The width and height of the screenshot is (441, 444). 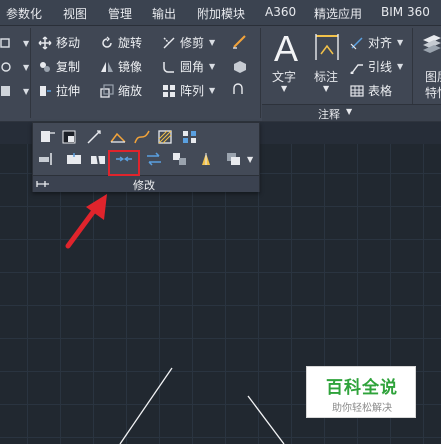 I want to click on table-button: 表格, so click(x=371, y=90).